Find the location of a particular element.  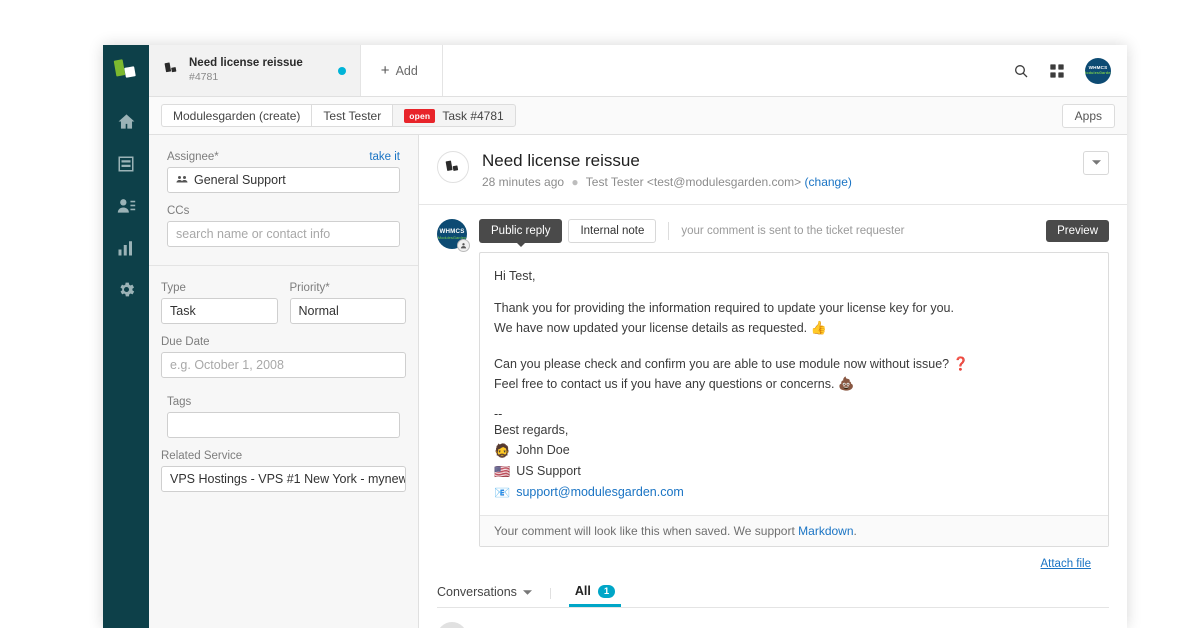

agent-badge-icon is located at coordinates (463, 245).